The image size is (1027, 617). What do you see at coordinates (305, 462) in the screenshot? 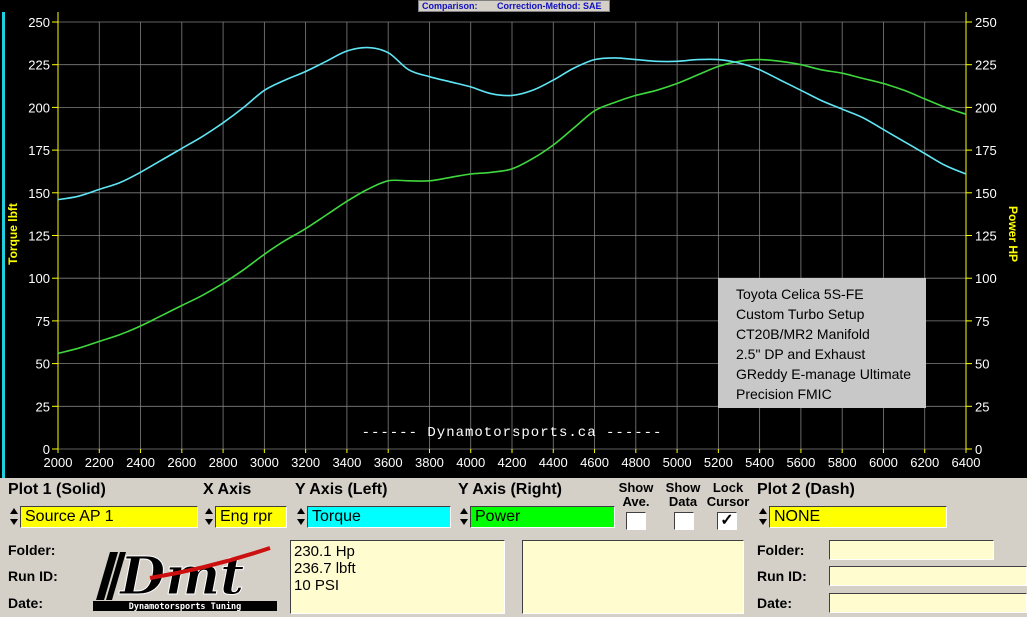
I see `x-tick-label: 3200` at bounding box center [305, 462].